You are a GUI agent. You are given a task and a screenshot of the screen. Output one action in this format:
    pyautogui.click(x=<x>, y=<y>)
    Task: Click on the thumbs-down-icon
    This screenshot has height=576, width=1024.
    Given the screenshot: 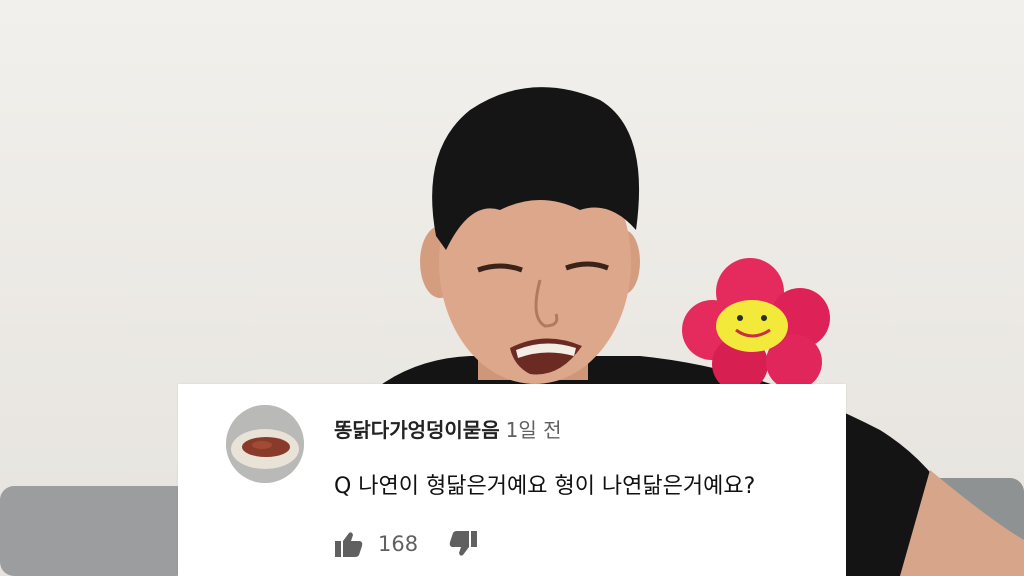 What is the action you would take?
    pyautogui.click(x=463, y=544)
    